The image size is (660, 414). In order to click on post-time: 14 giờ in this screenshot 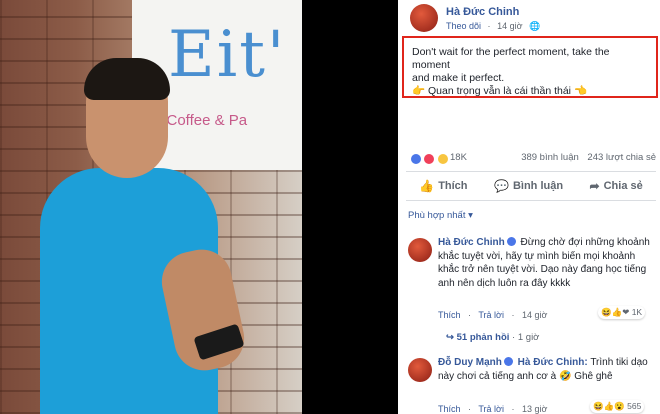, I will do `click(509, 26)`.